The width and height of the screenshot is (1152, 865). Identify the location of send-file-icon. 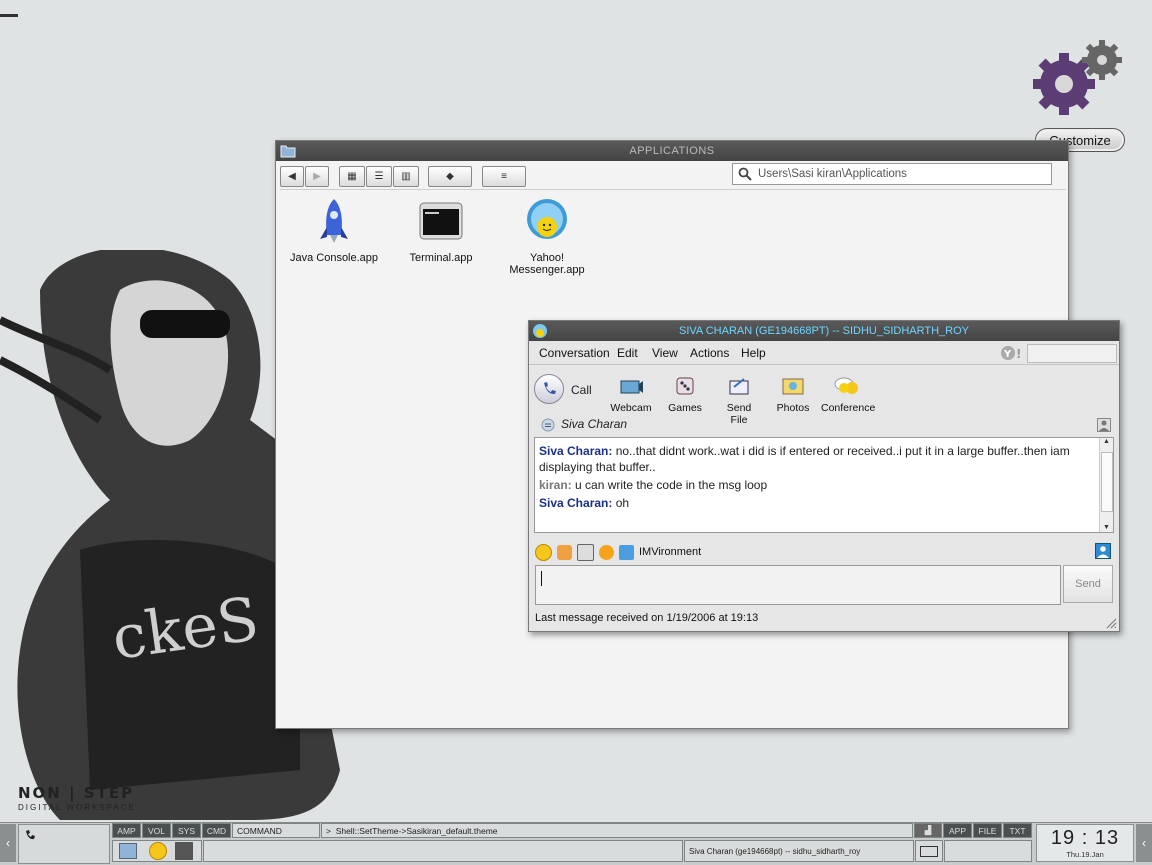
(739, 386).